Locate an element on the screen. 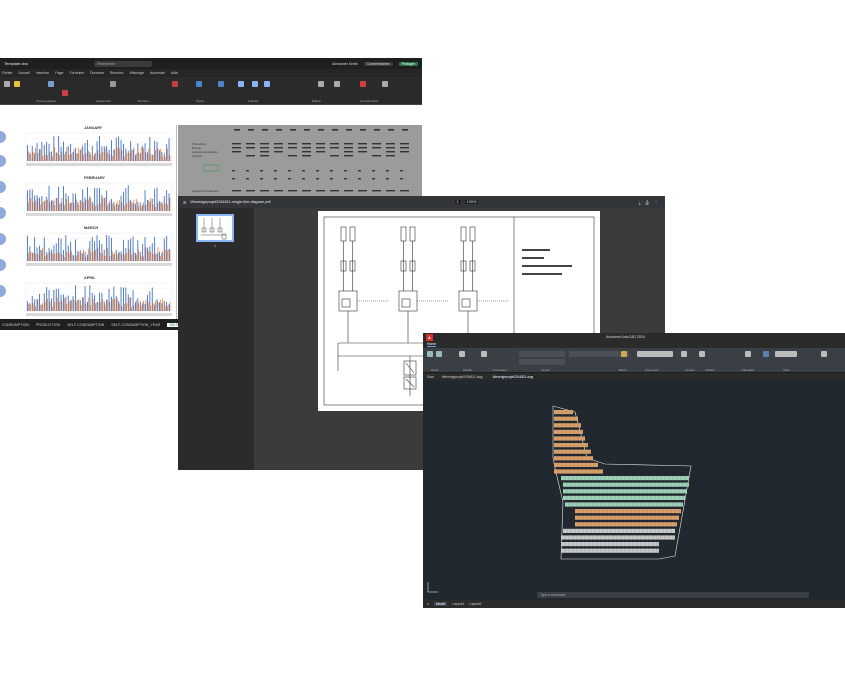 The width and height of the screenshot is (845, 684). polyline-icon is located at coordinates (439, 354).